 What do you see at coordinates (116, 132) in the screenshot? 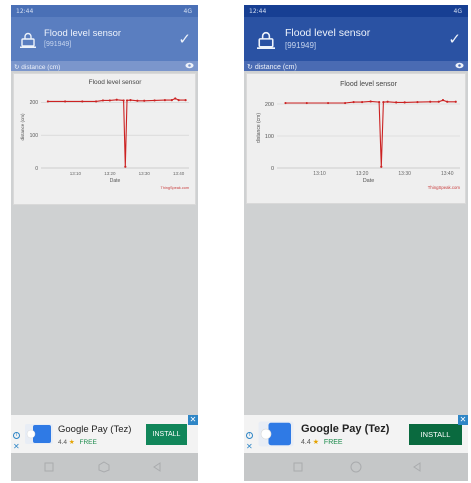
I see `series-line` at bounding box center [116, 132].